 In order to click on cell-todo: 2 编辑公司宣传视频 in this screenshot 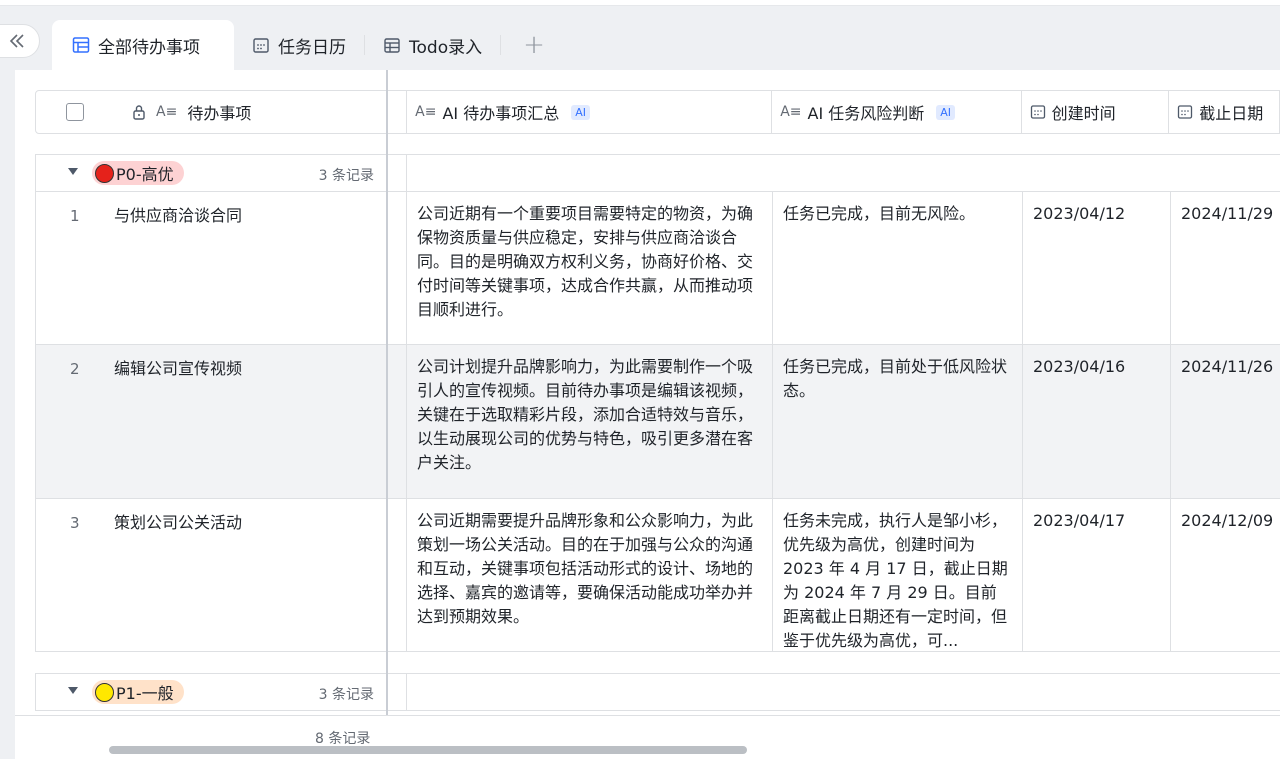, I will do `click(221, 421)`.